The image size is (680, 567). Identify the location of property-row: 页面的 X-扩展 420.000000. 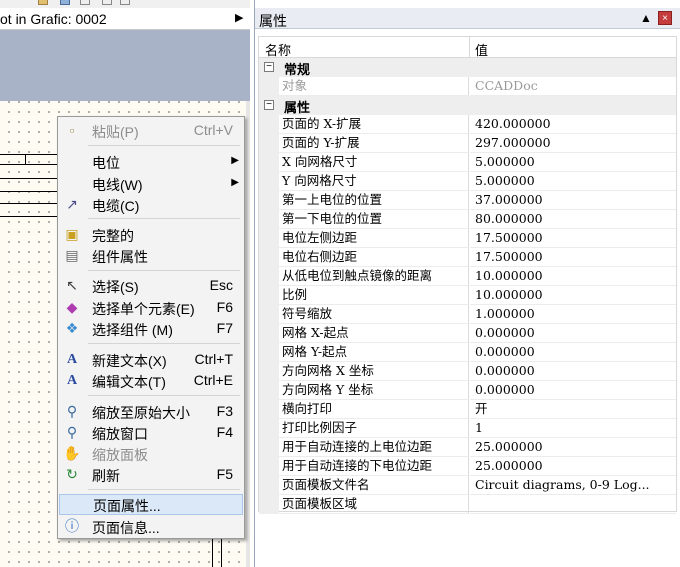
(467, 124).